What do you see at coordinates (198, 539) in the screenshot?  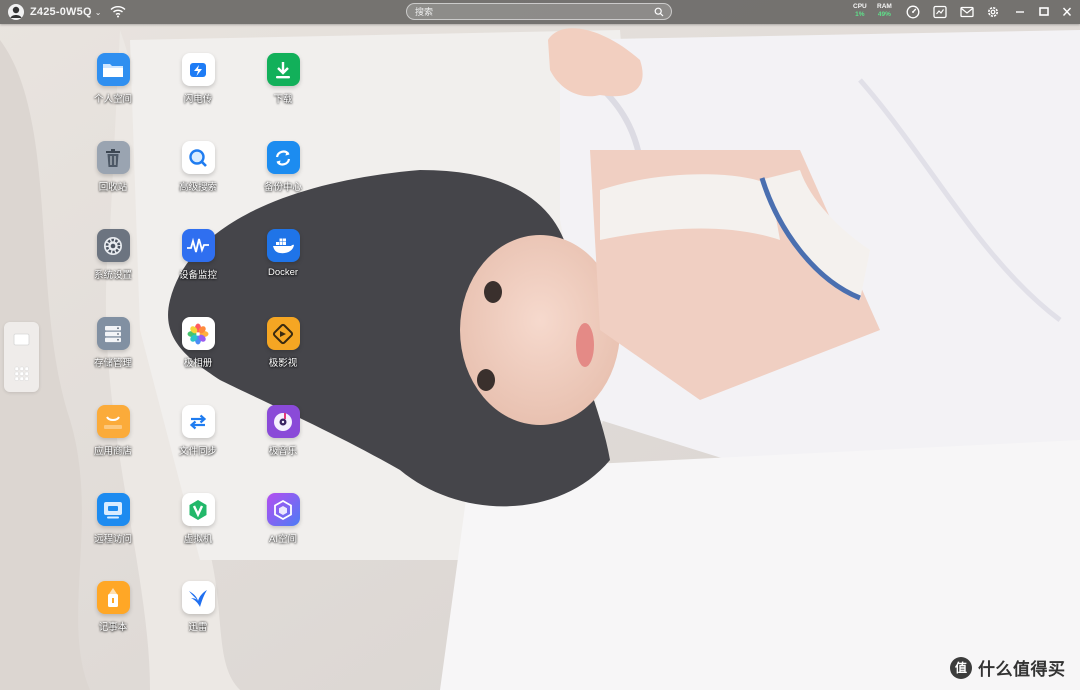 I see `app-label: 虚拟机` at bounding box center [198, 539].